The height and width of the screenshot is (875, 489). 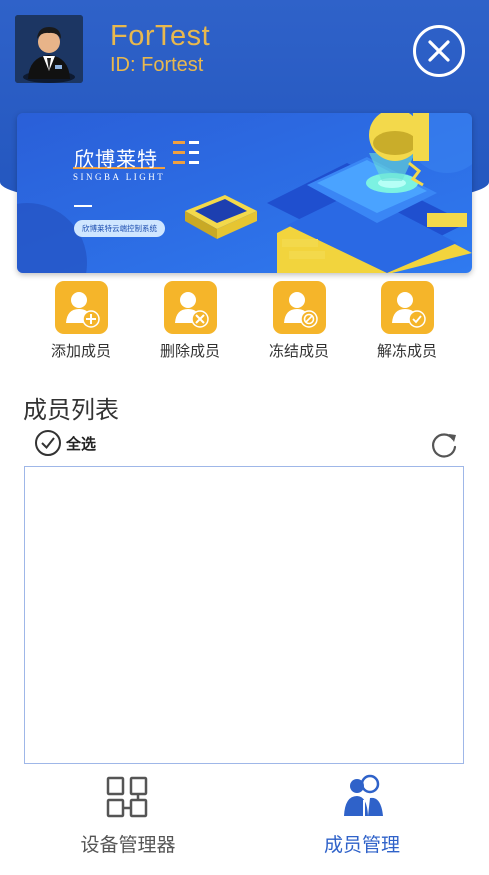 I want to click on unfreeze-member-button: 解冻成员, so click(x=407, y=321).